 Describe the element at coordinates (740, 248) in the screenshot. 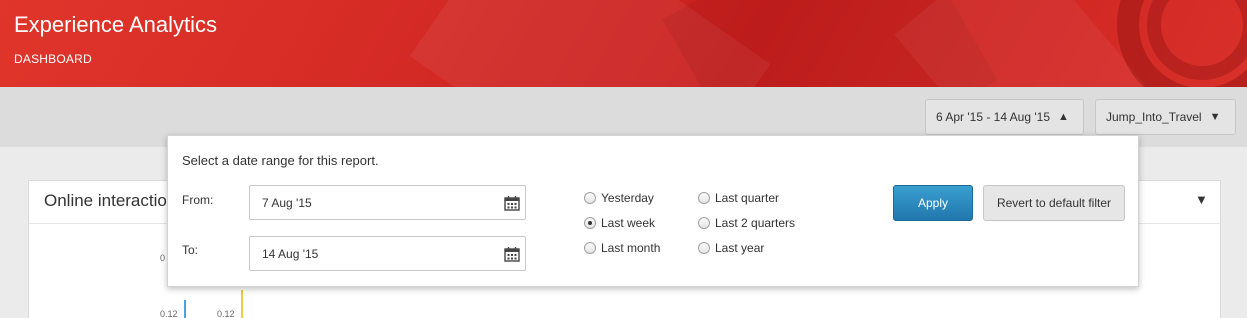

I see `preset-label: Last year` at that location.